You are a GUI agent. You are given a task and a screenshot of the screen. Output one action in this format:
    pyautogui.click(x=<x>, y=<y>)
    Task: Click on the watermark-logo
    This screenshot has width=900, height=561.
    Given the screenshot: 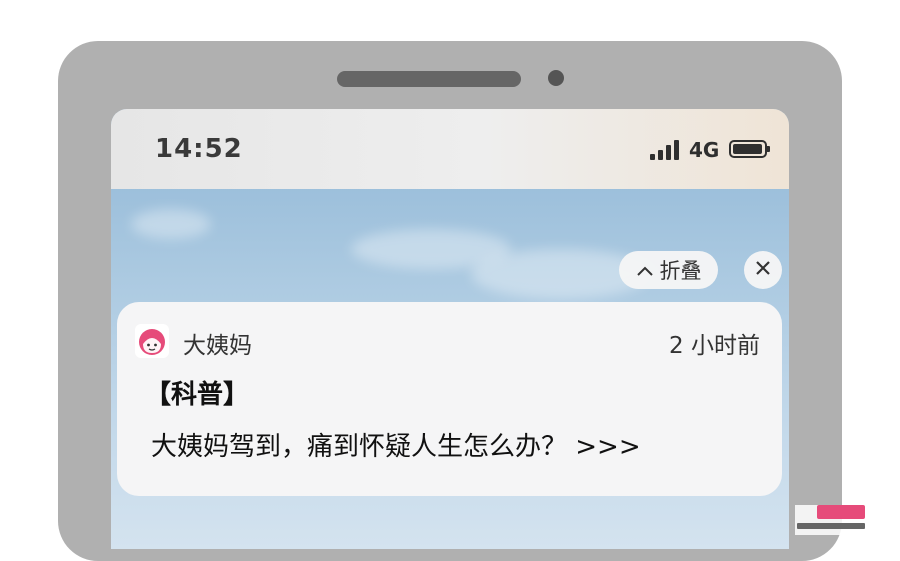 What is the action you would take?
    pyautogui.click(x=831, y=520)
    